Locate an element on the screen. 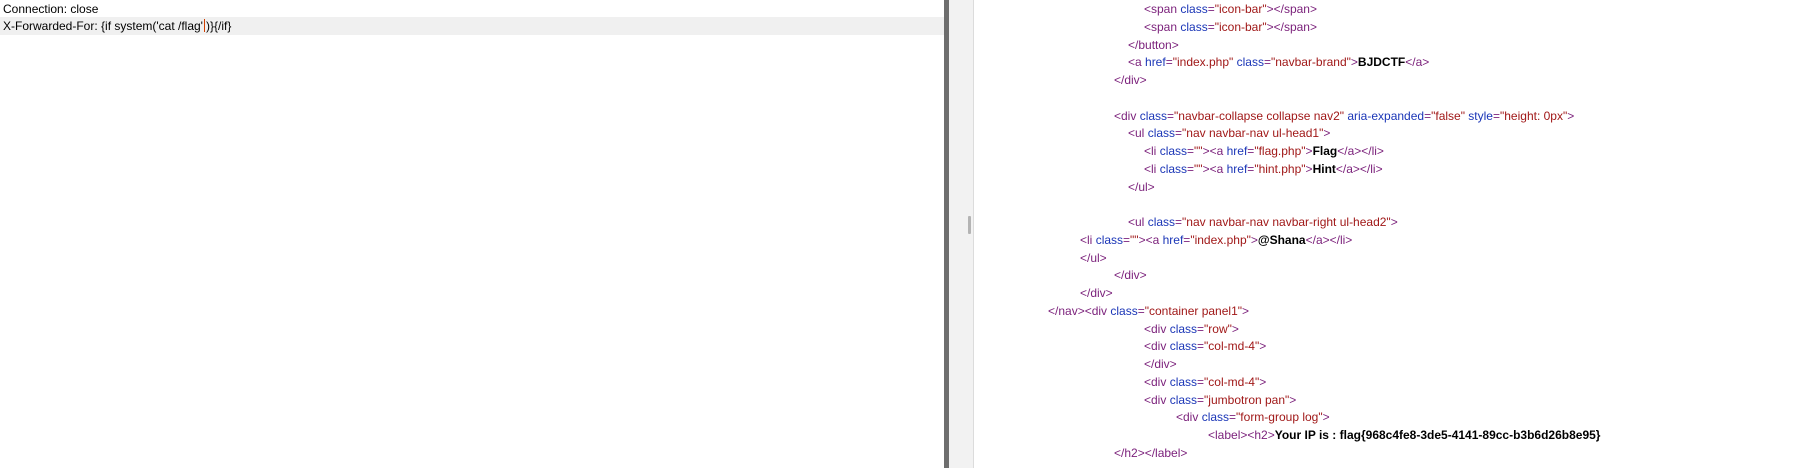  html-text-token: @Shana is located at coordinates (1281, 239).